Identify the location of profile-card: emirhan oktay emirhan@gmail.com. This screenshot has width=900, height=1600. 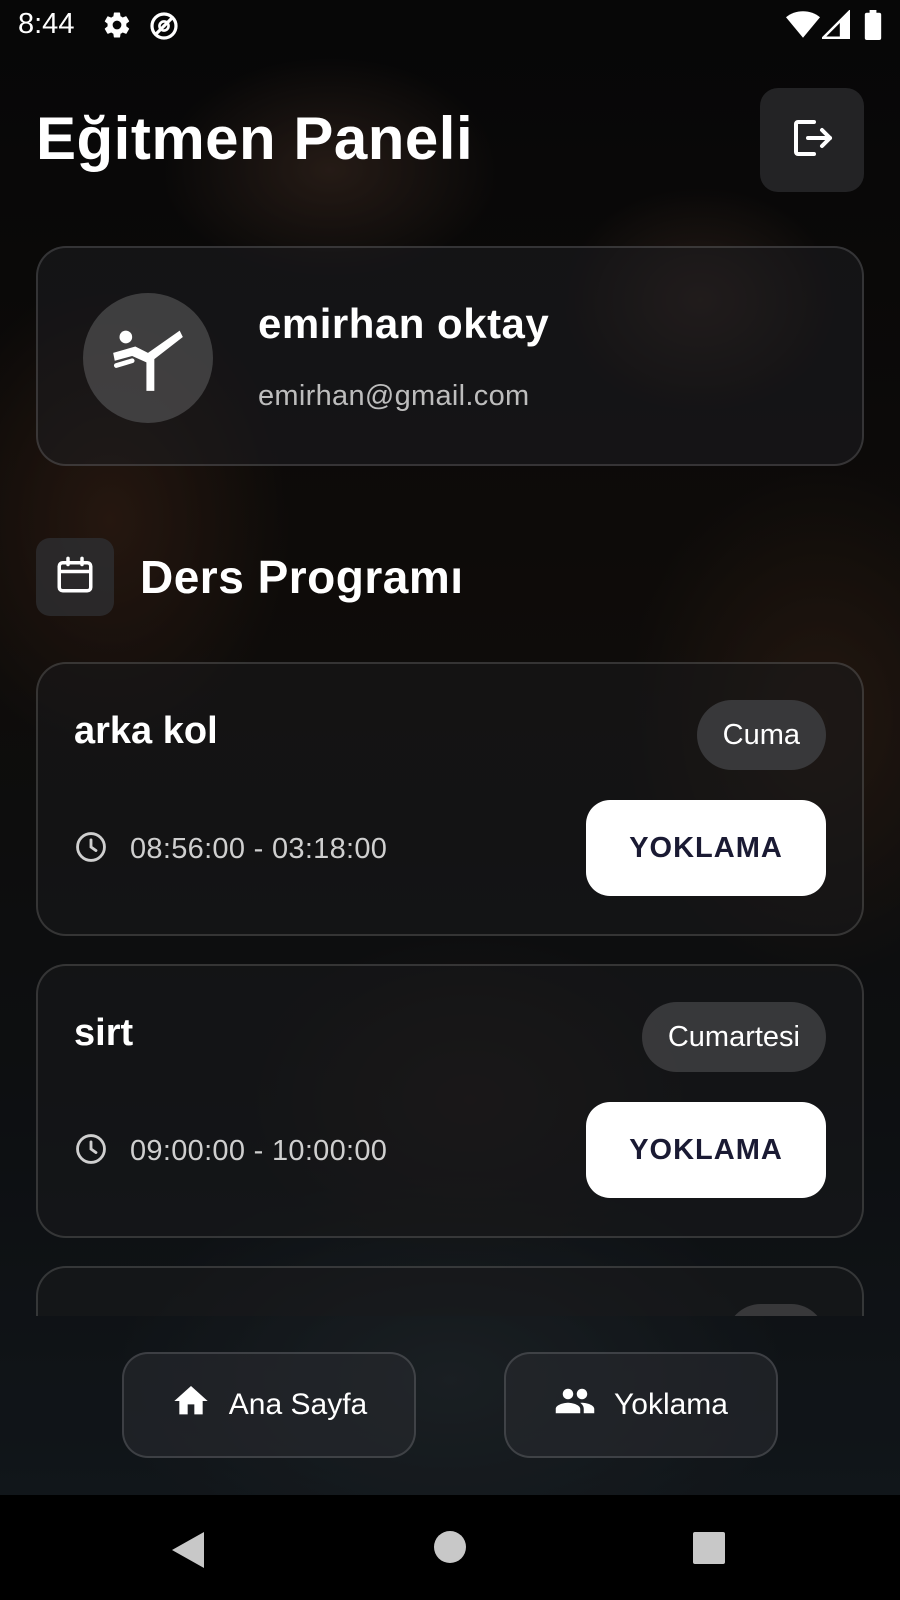
(450, 356).